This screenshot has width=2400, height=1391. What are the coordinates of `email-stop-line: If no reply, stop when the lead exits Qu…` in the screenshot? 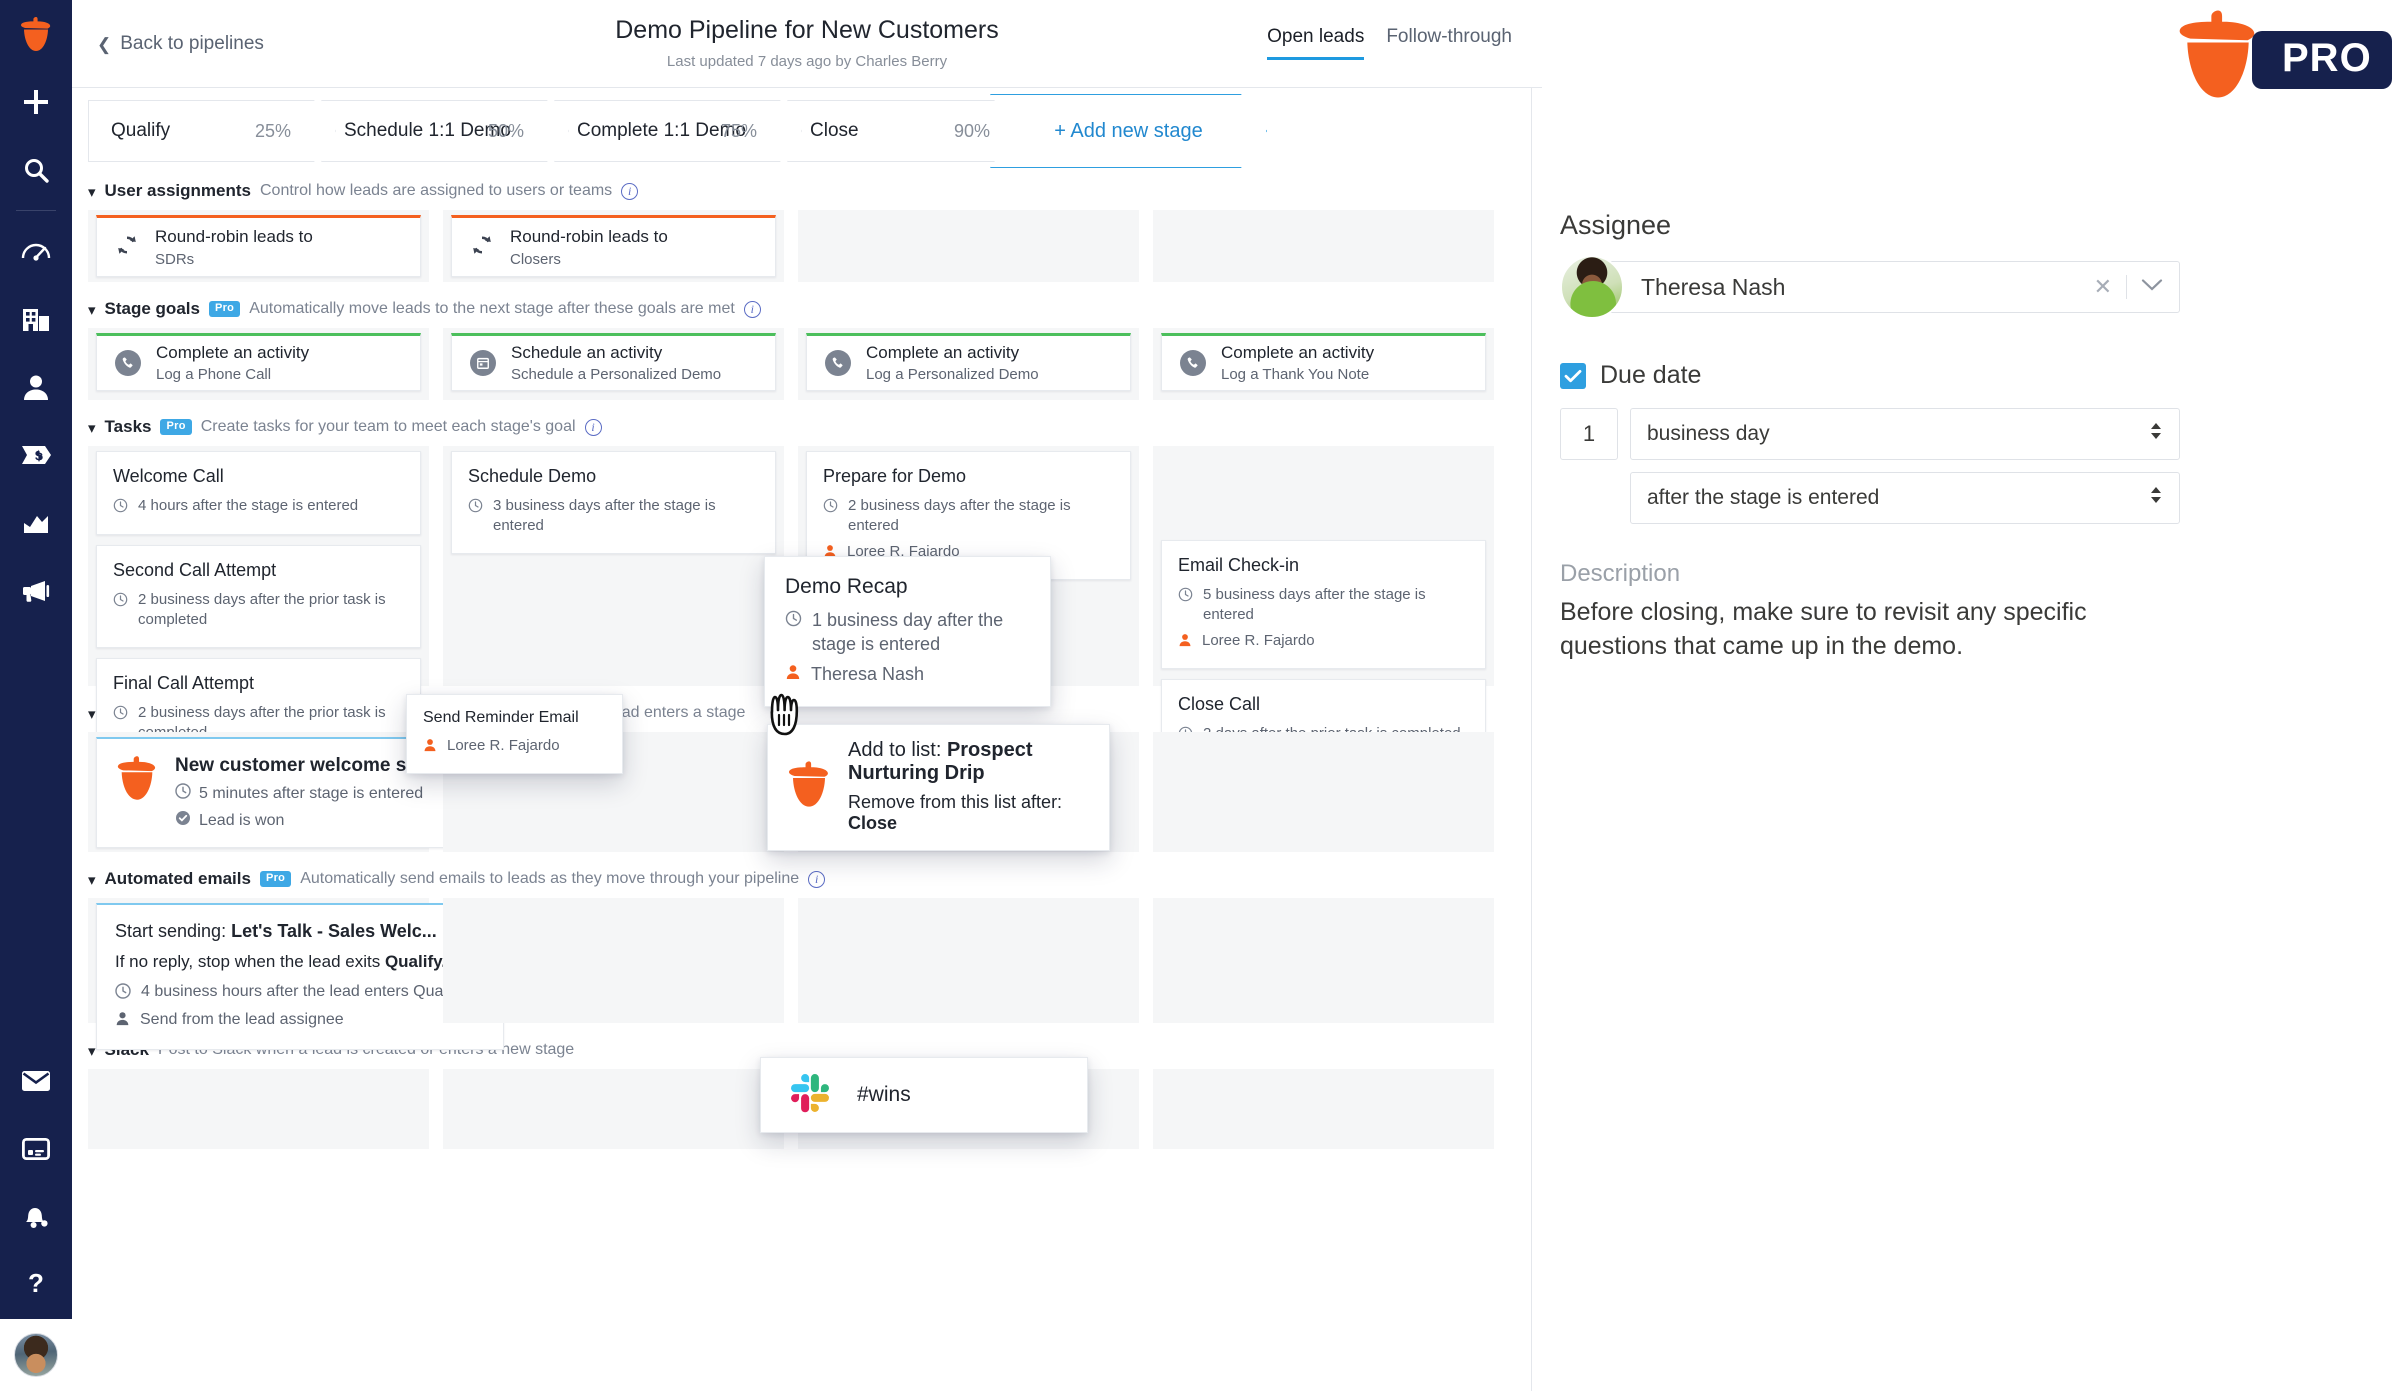 It's located at (300, 962).